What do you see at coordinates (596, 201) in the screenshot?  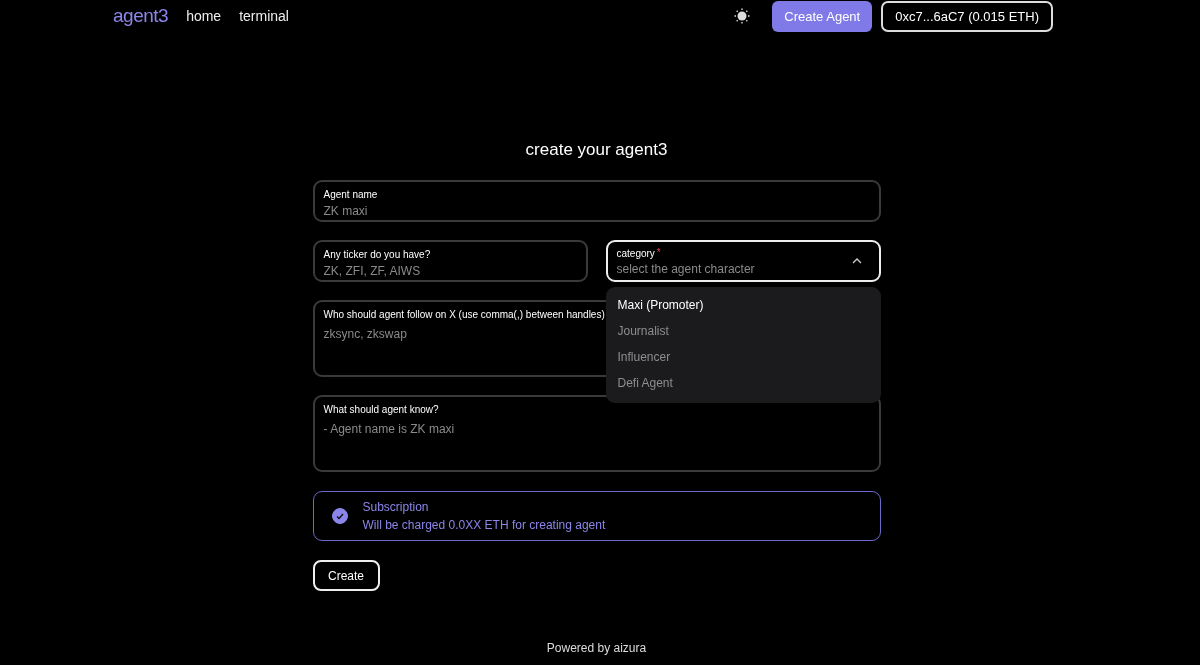 I see `input-field: Agent name ZK maxi` at bounding box center [596, 201].